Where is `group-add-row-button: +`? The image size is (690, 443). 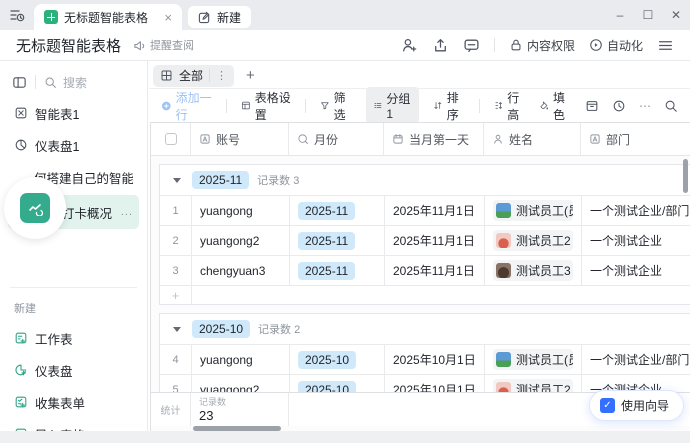
group-add-row-button: + is located at coordinates (425, 294).